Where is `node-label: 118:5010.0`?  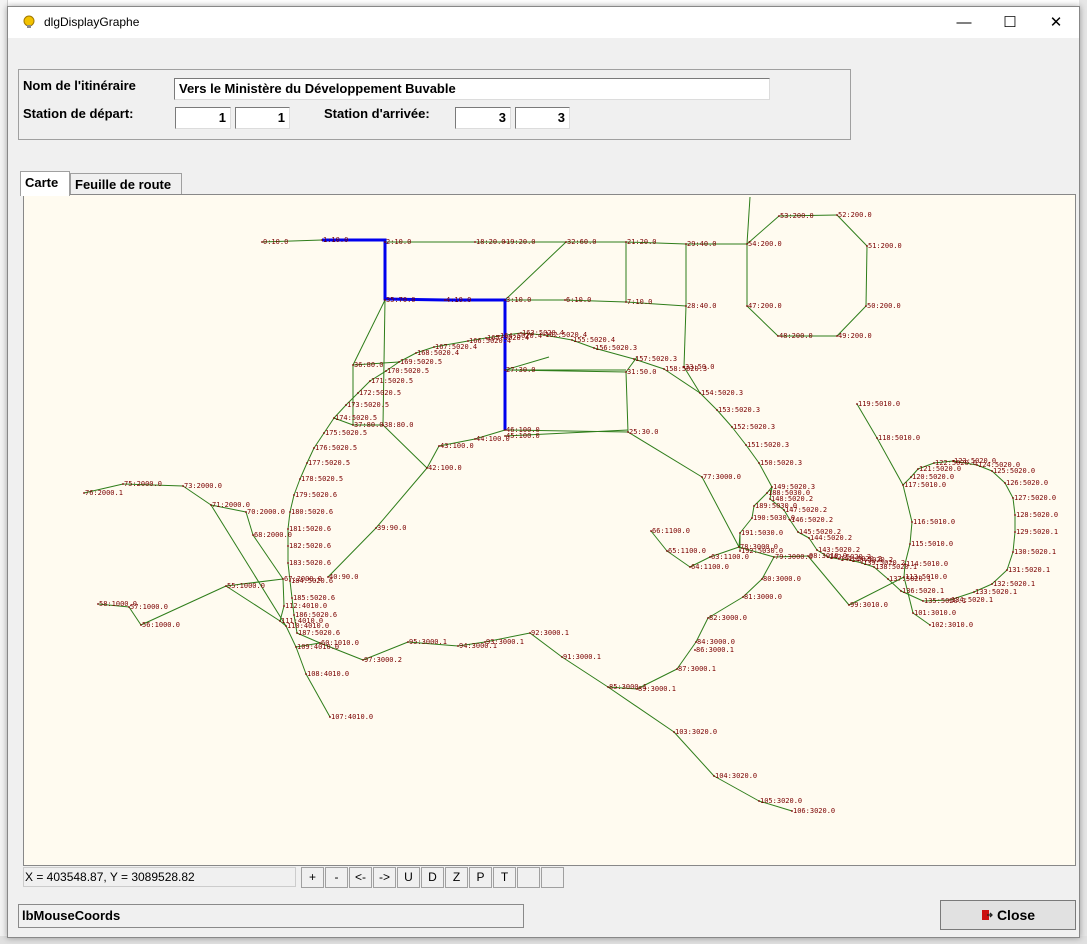
node-label: 118:5010.0 is located at coordinates (899, 438).